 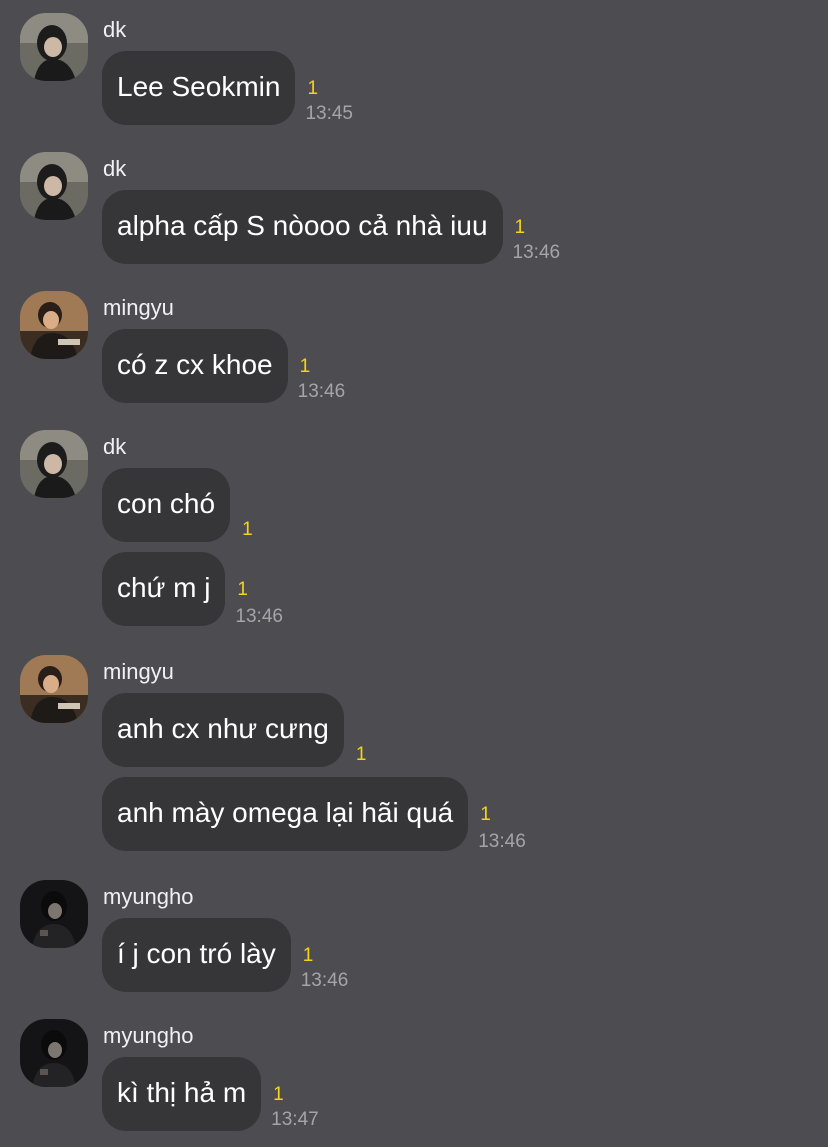 What do you see at coordinates (306, 1094) in the screenshot?
I see `message-meta: 1 13:47` at bounding box center [306, 1094].